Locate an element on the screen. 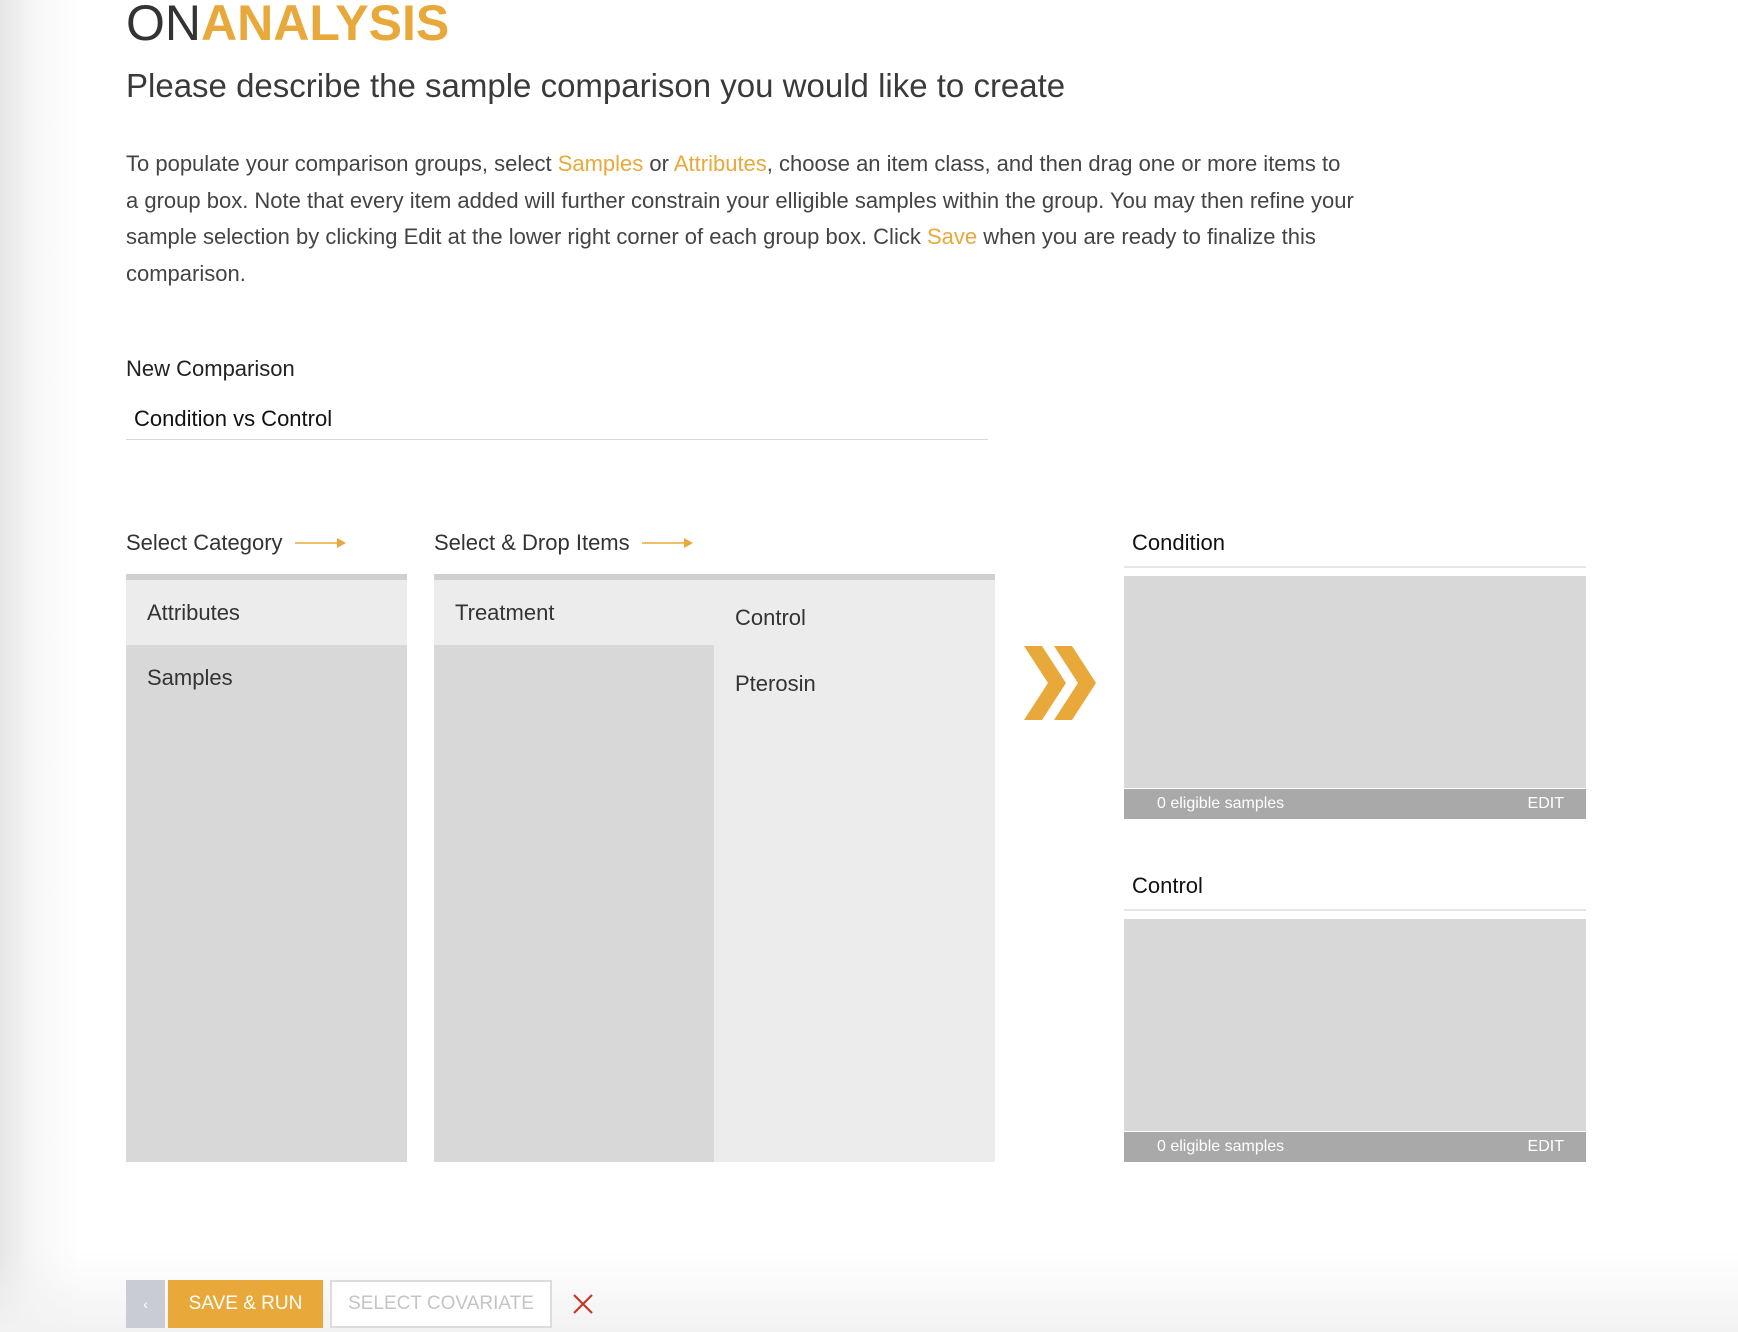 This screenshot has width=1738, height=1332. drop-items-panel: Treatment Control Pterosin is located at coordinates (714, 868).